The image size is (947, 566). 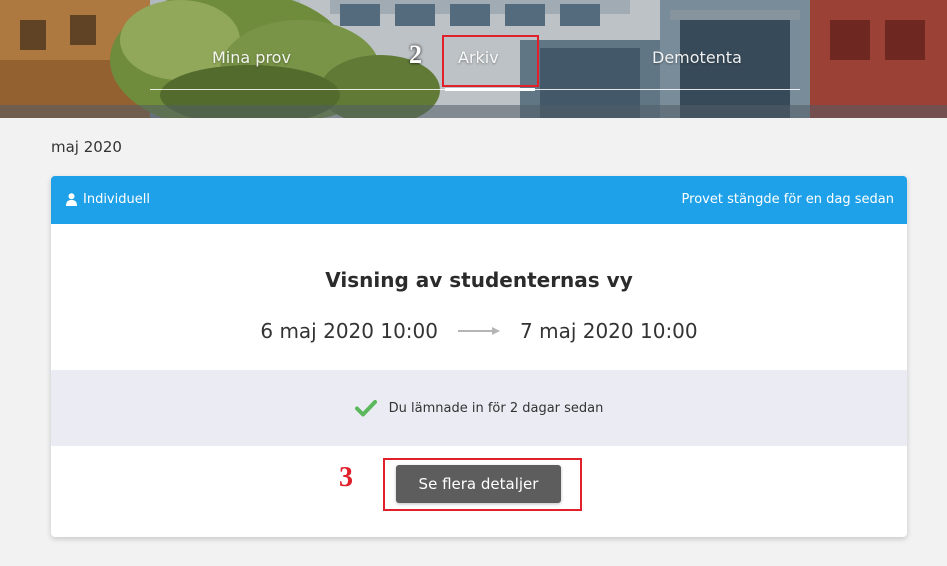 I want to click on nav-tab-demotenta: Demotenta, so click(x=697, y=57).